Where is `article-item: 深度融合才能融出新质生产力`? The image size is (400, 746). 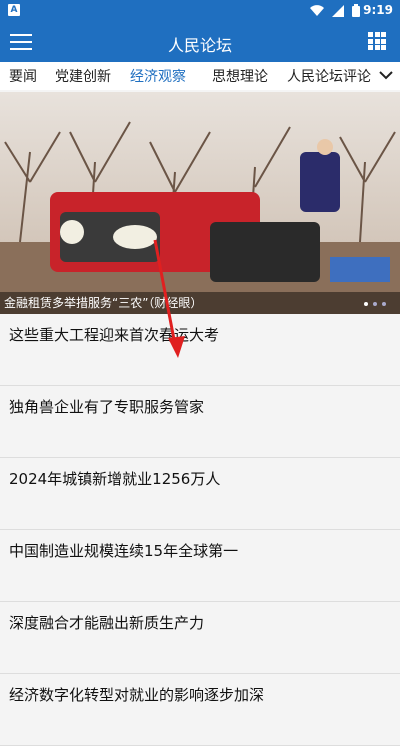
article-item: 深度融合才能融出新质生产力 is located at coordinates (200, 638).